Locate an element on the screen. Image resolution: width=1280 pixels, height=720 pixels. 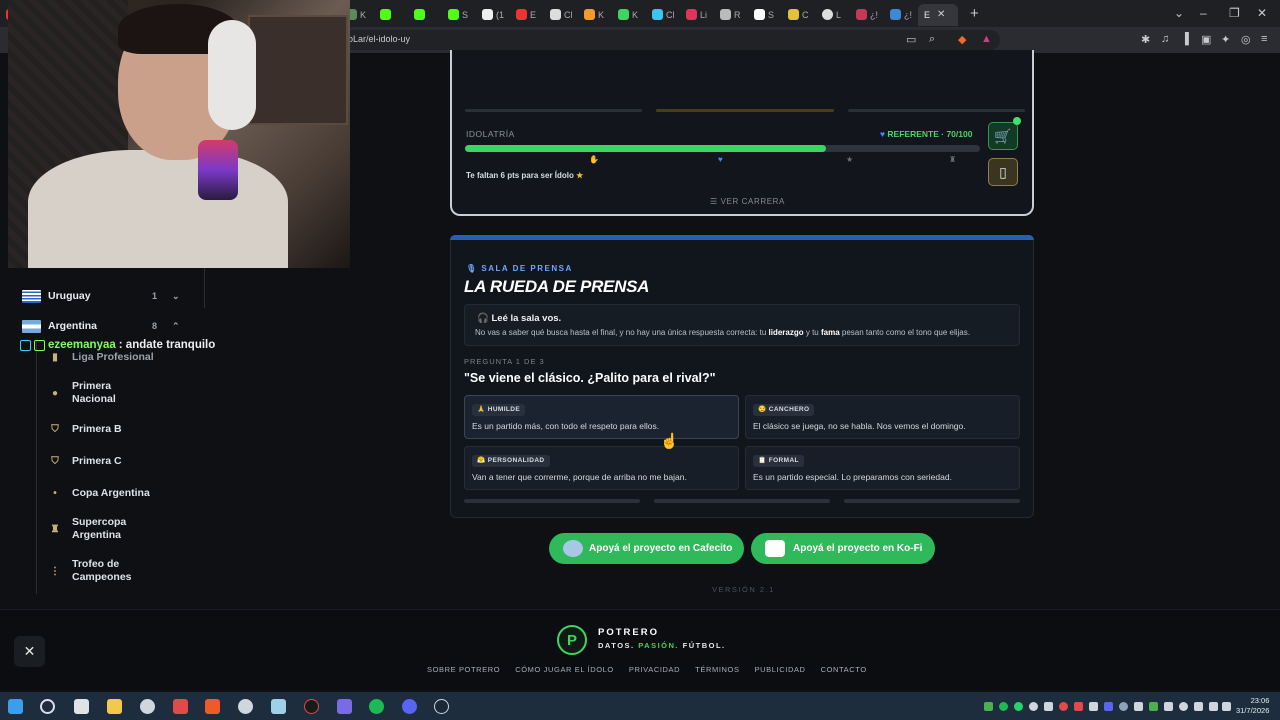
brave-shield-icon: ◆ is located at coordinates (962, 39).